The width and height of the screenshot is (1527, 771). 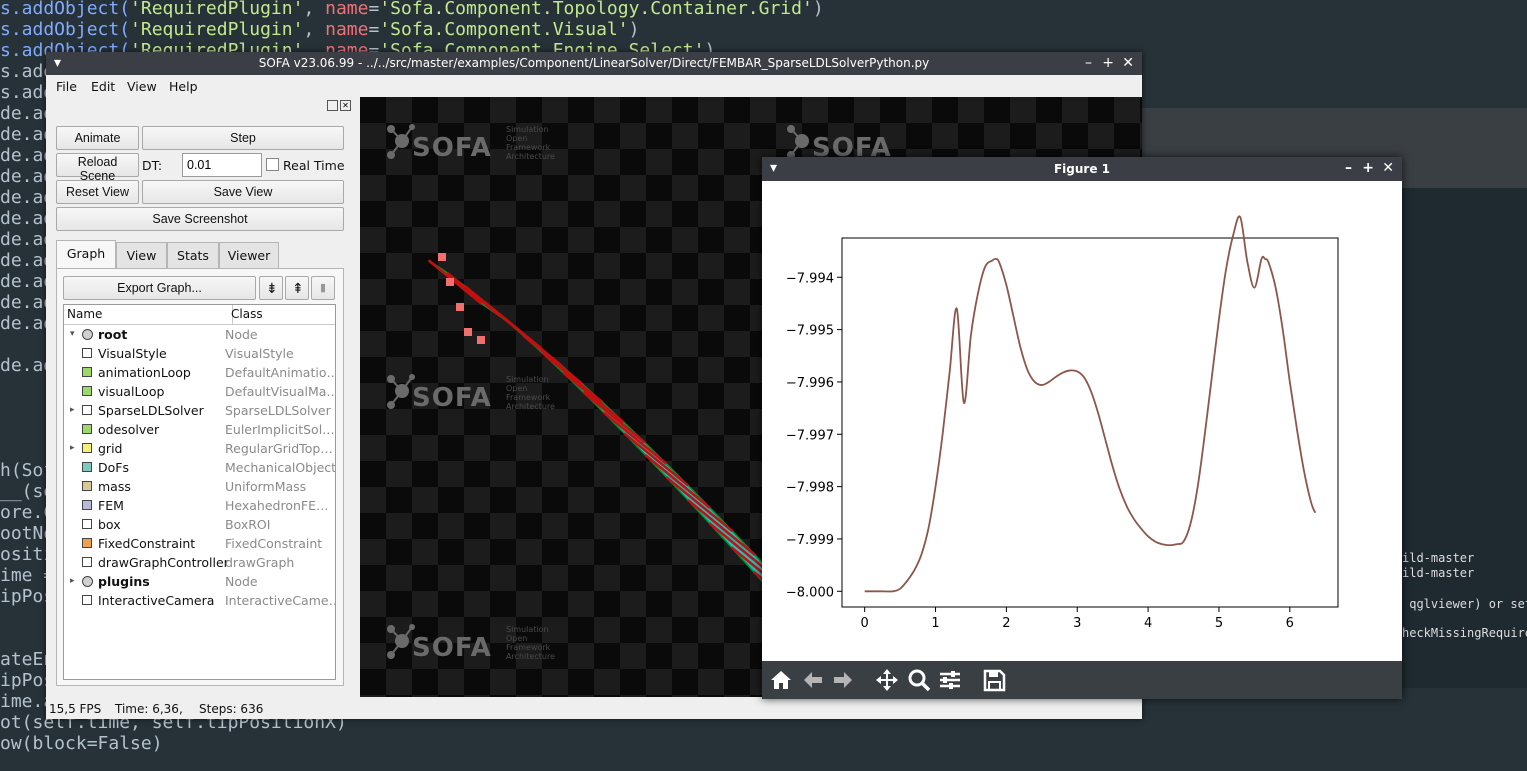 I want to click on tree-row-class: drawGraph, so click(x=260, y=562).